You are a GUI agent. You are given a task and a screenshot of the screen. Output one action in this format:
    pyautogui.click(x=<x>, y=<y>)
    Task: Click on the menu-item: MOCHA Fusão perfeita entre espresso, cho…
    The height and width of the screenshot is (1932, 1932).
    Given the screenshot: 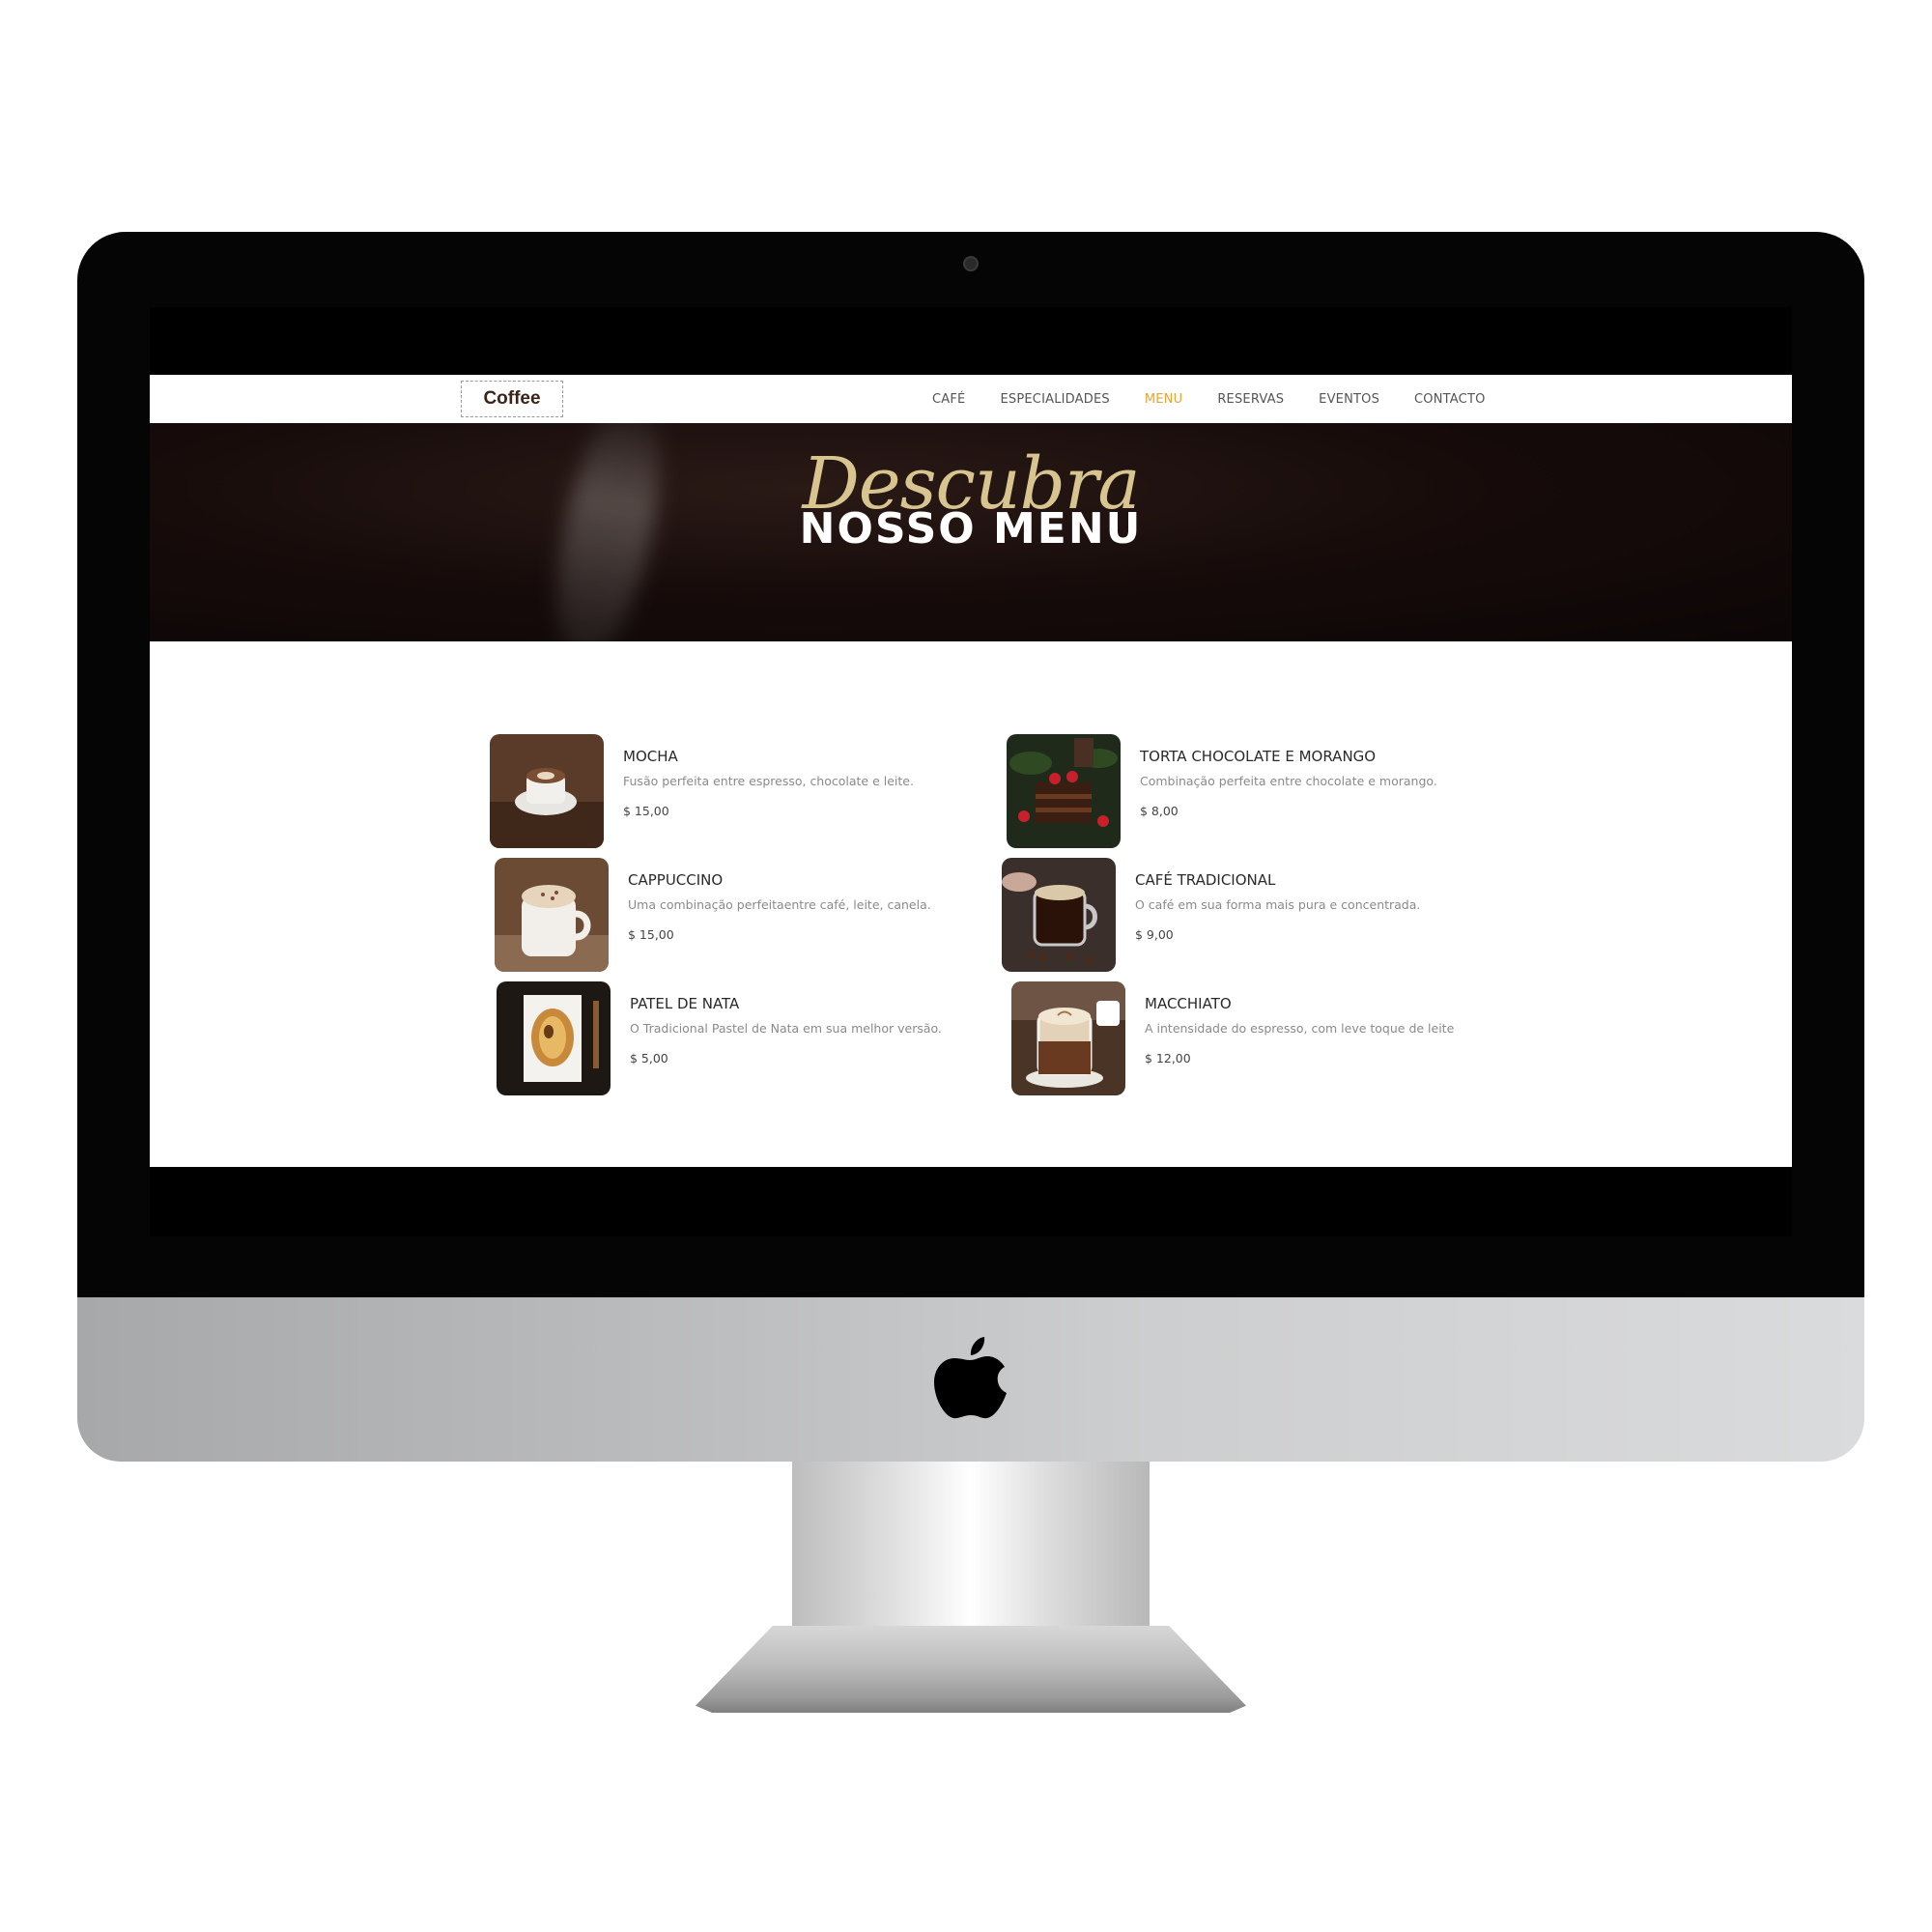 What is the action you would take?
    pyautogui.click(x=731, y=792)
    